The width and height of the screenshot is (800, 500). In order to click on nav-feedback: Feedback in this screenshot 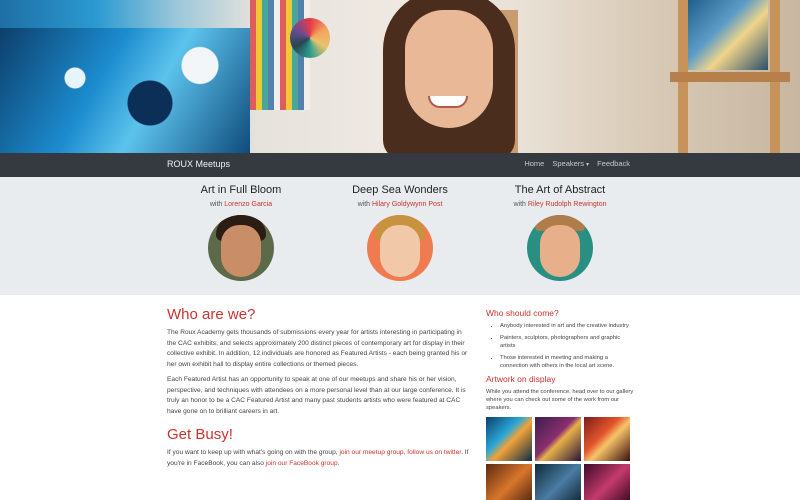, I will do `click(613, 163)`.